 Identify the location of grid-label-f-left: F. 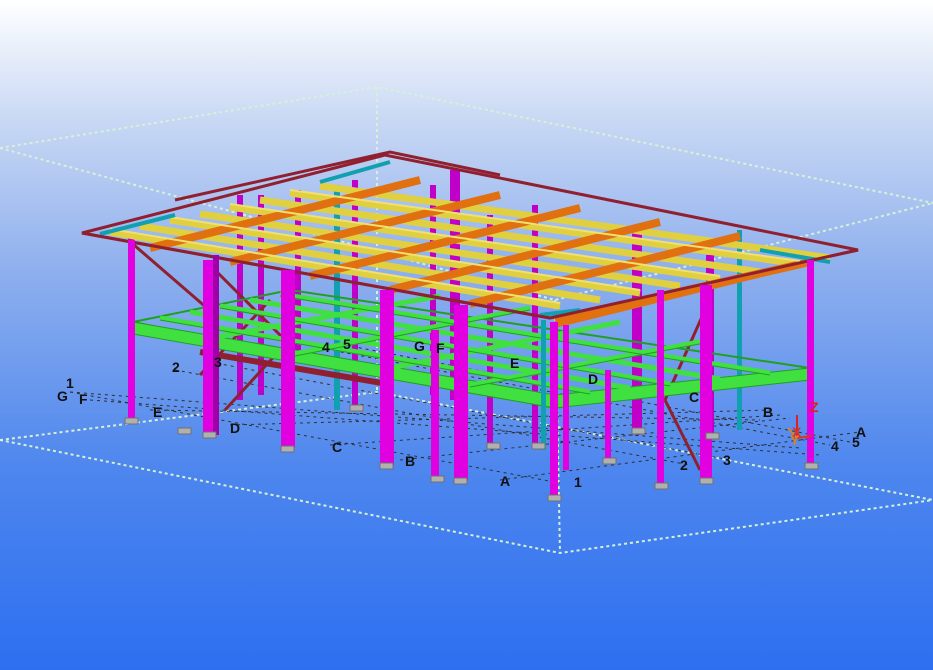
(83, 399).